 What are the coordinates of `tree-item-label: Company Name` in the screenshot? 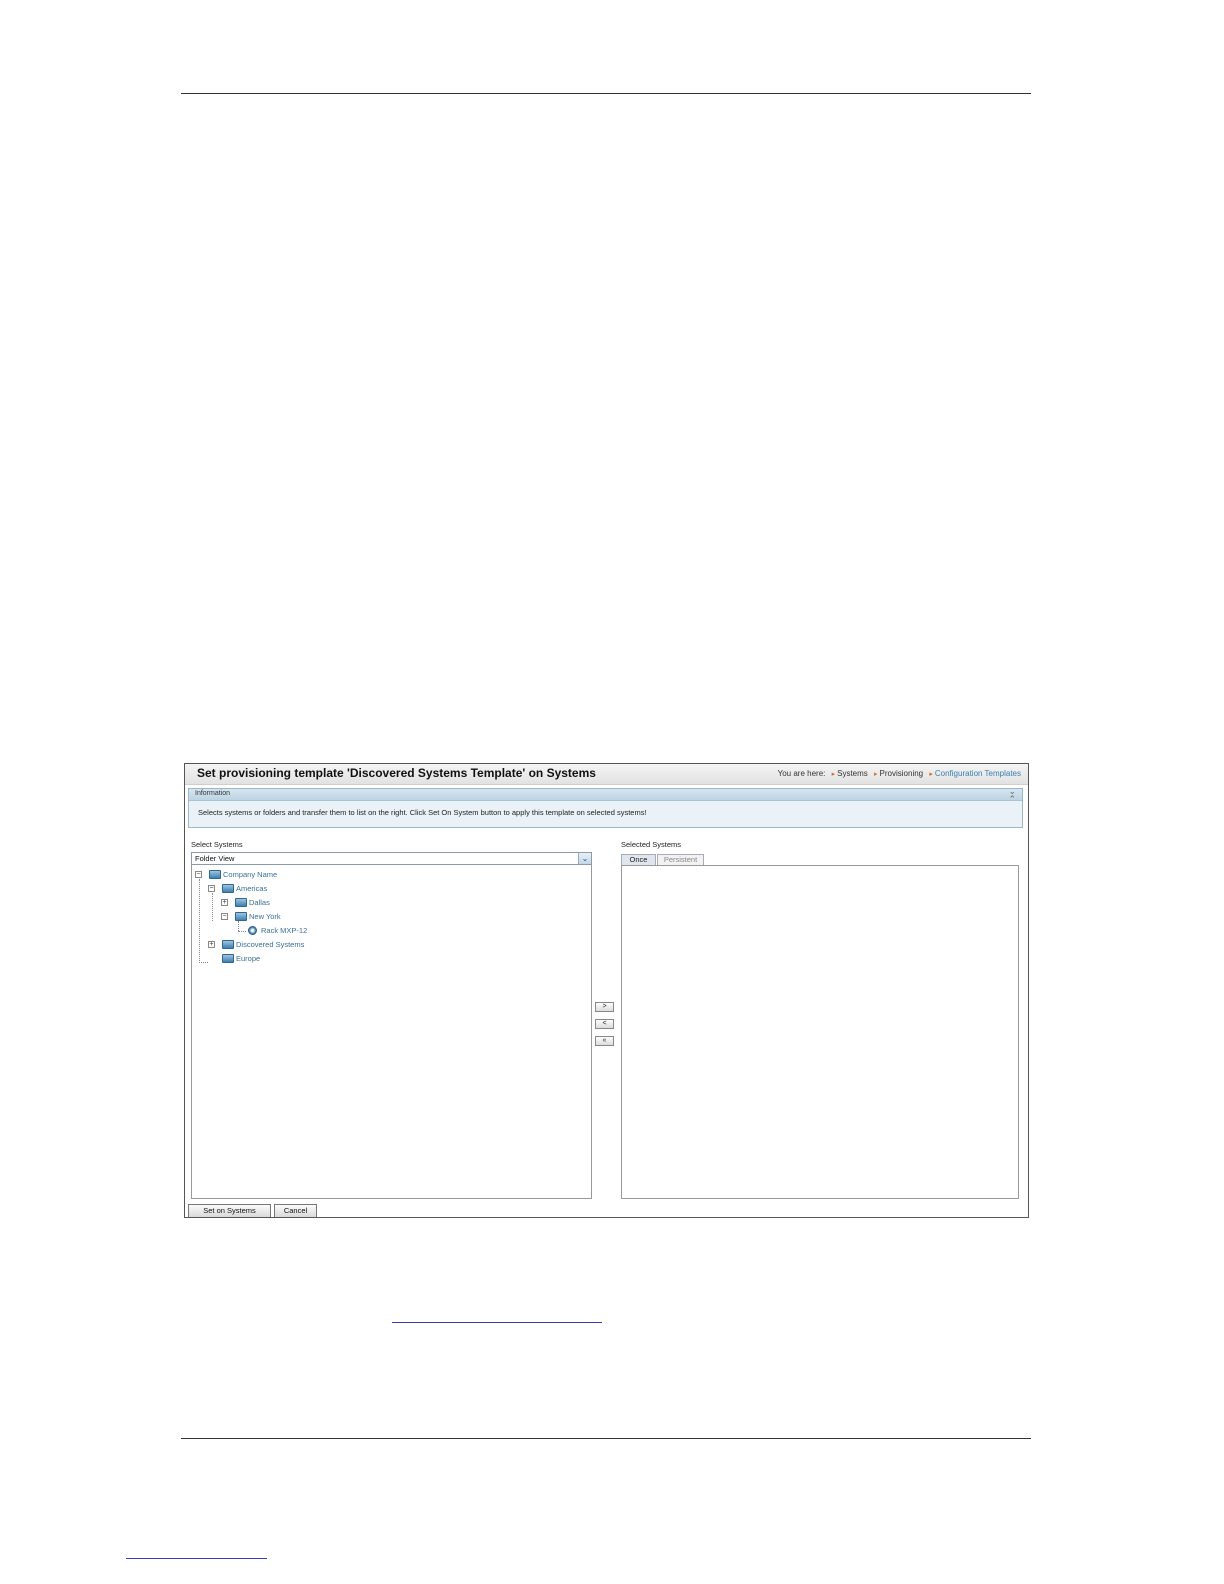 It's located at (250, 874).